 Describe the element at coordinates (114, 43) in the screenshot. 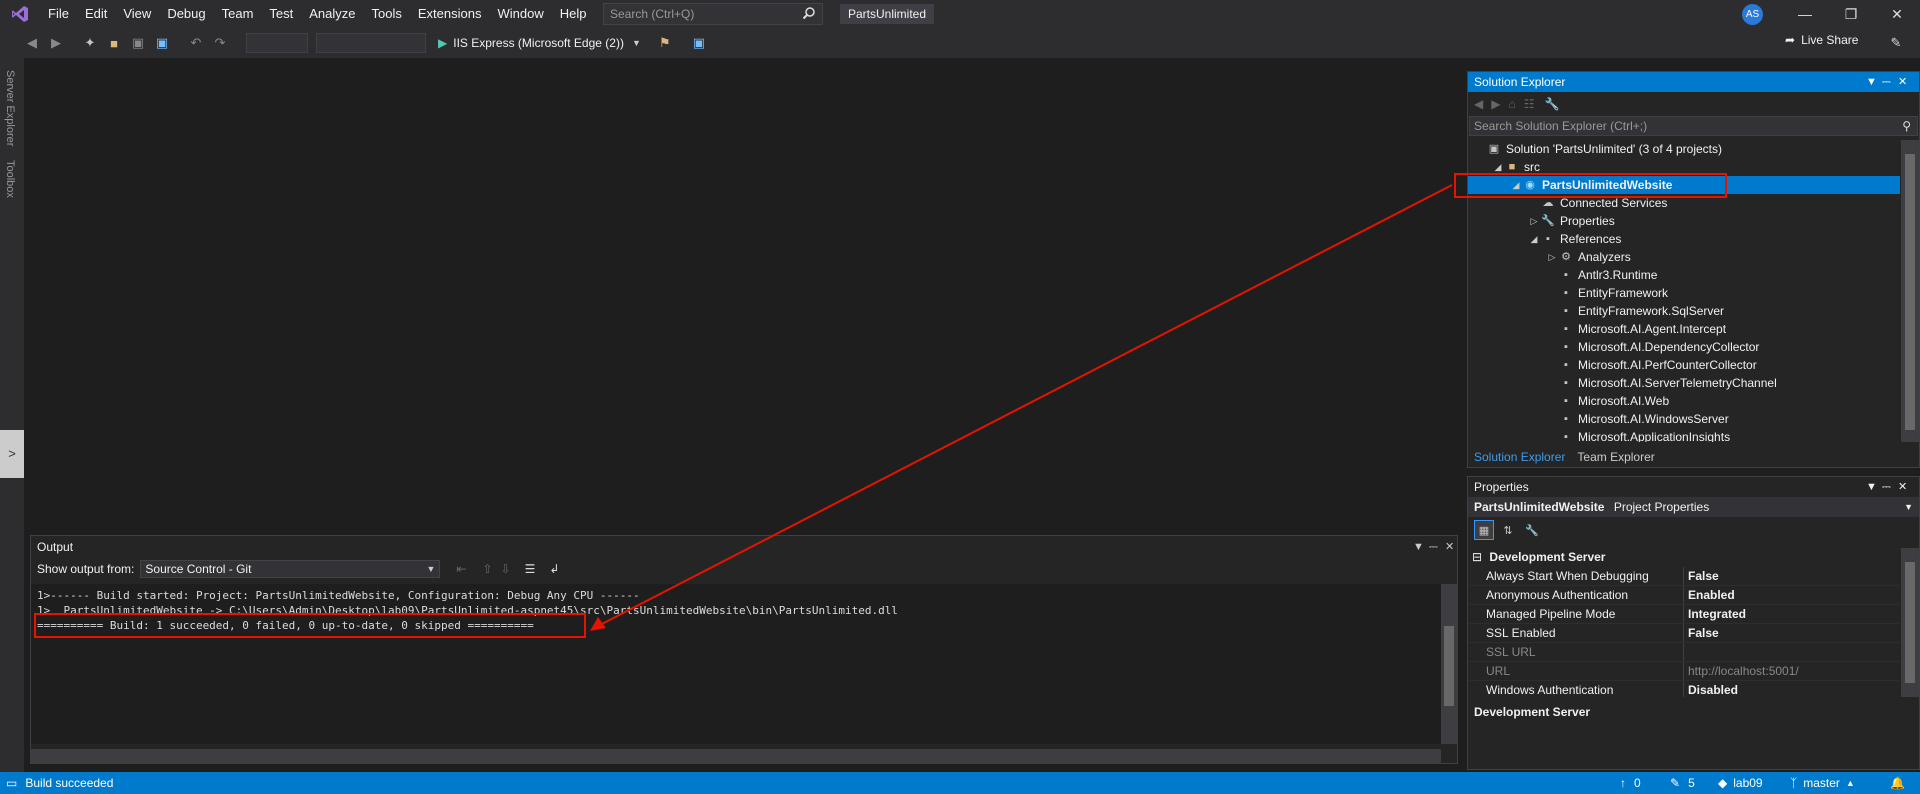

I see `open-file-icon: ■` at that location.